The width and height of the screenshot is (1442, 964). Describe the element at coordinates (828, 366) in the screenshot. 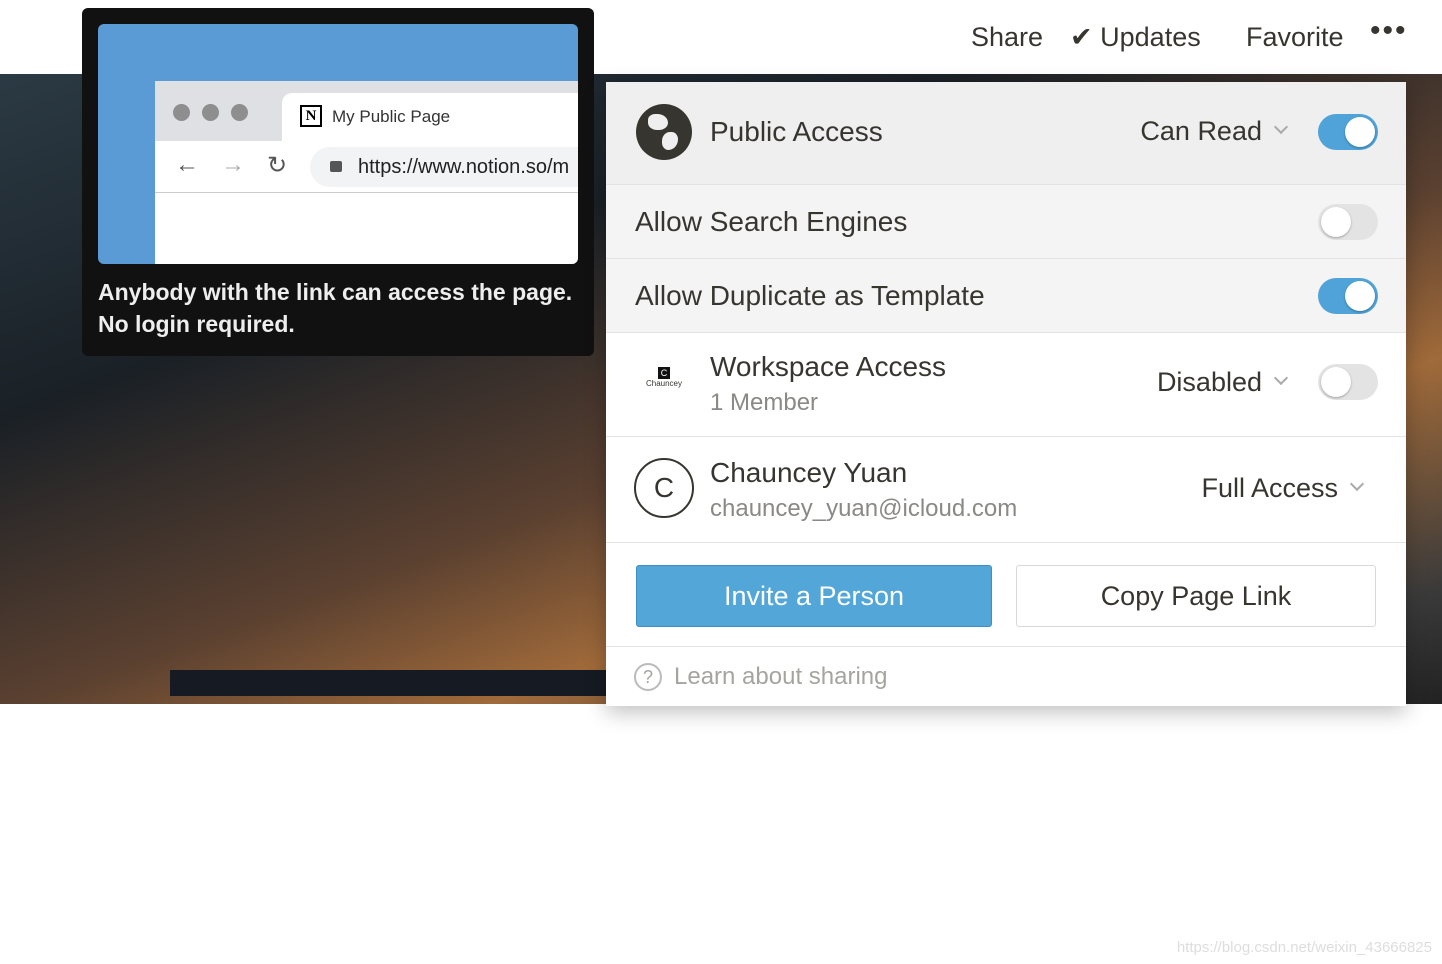

I see `workspace-access-label: Workspace Access` at that location.